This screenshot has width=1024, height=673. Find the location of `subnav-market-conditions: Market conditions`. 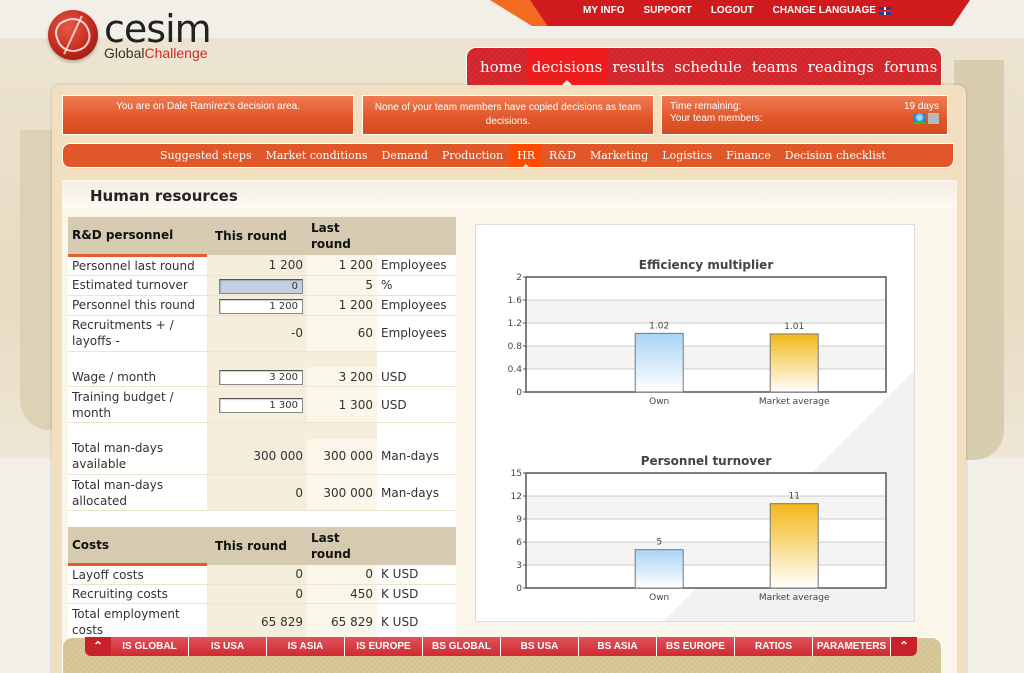

subnav-market-conditions: Market conditions is located at coordinates (317, 155).